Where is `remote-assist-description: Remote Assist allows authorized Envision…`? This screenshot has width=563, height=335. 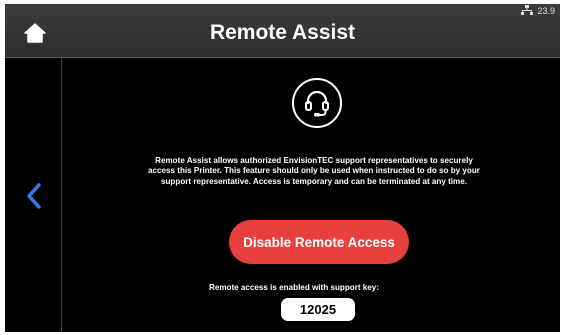
remote-assist-description: Remote Assist allows authorized Envision… is located at coordinates (314, 171).